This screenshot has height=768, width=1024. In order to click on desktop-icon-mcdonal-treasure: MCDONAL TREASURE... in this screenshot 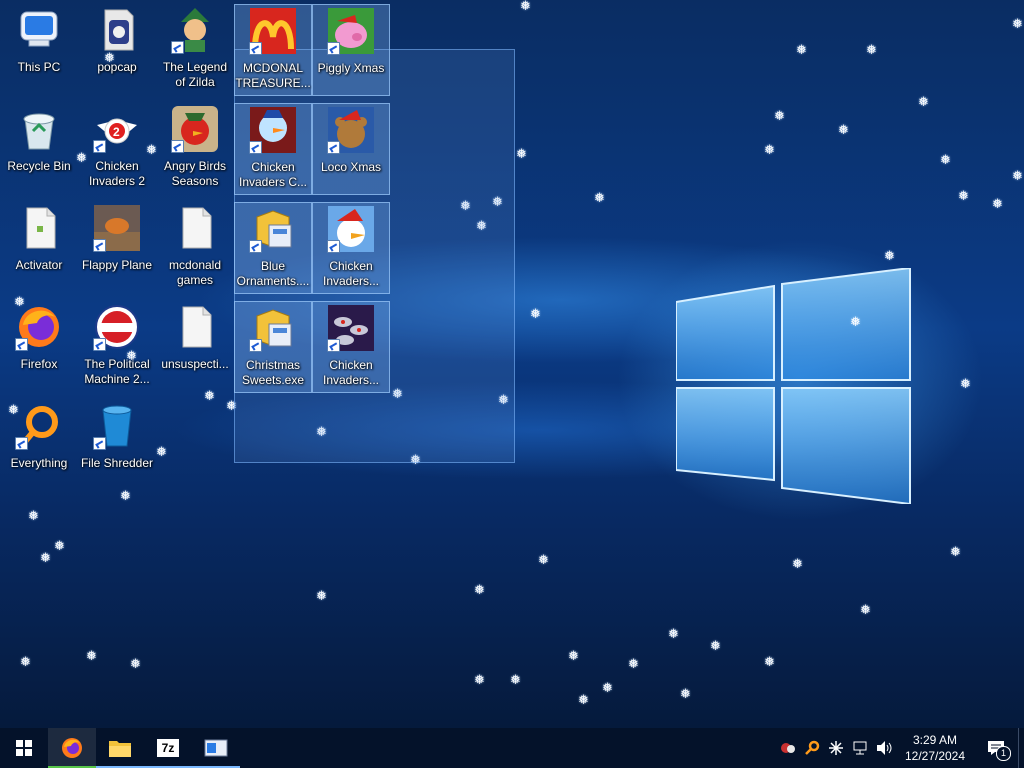, I will do `click(273, 50)`.